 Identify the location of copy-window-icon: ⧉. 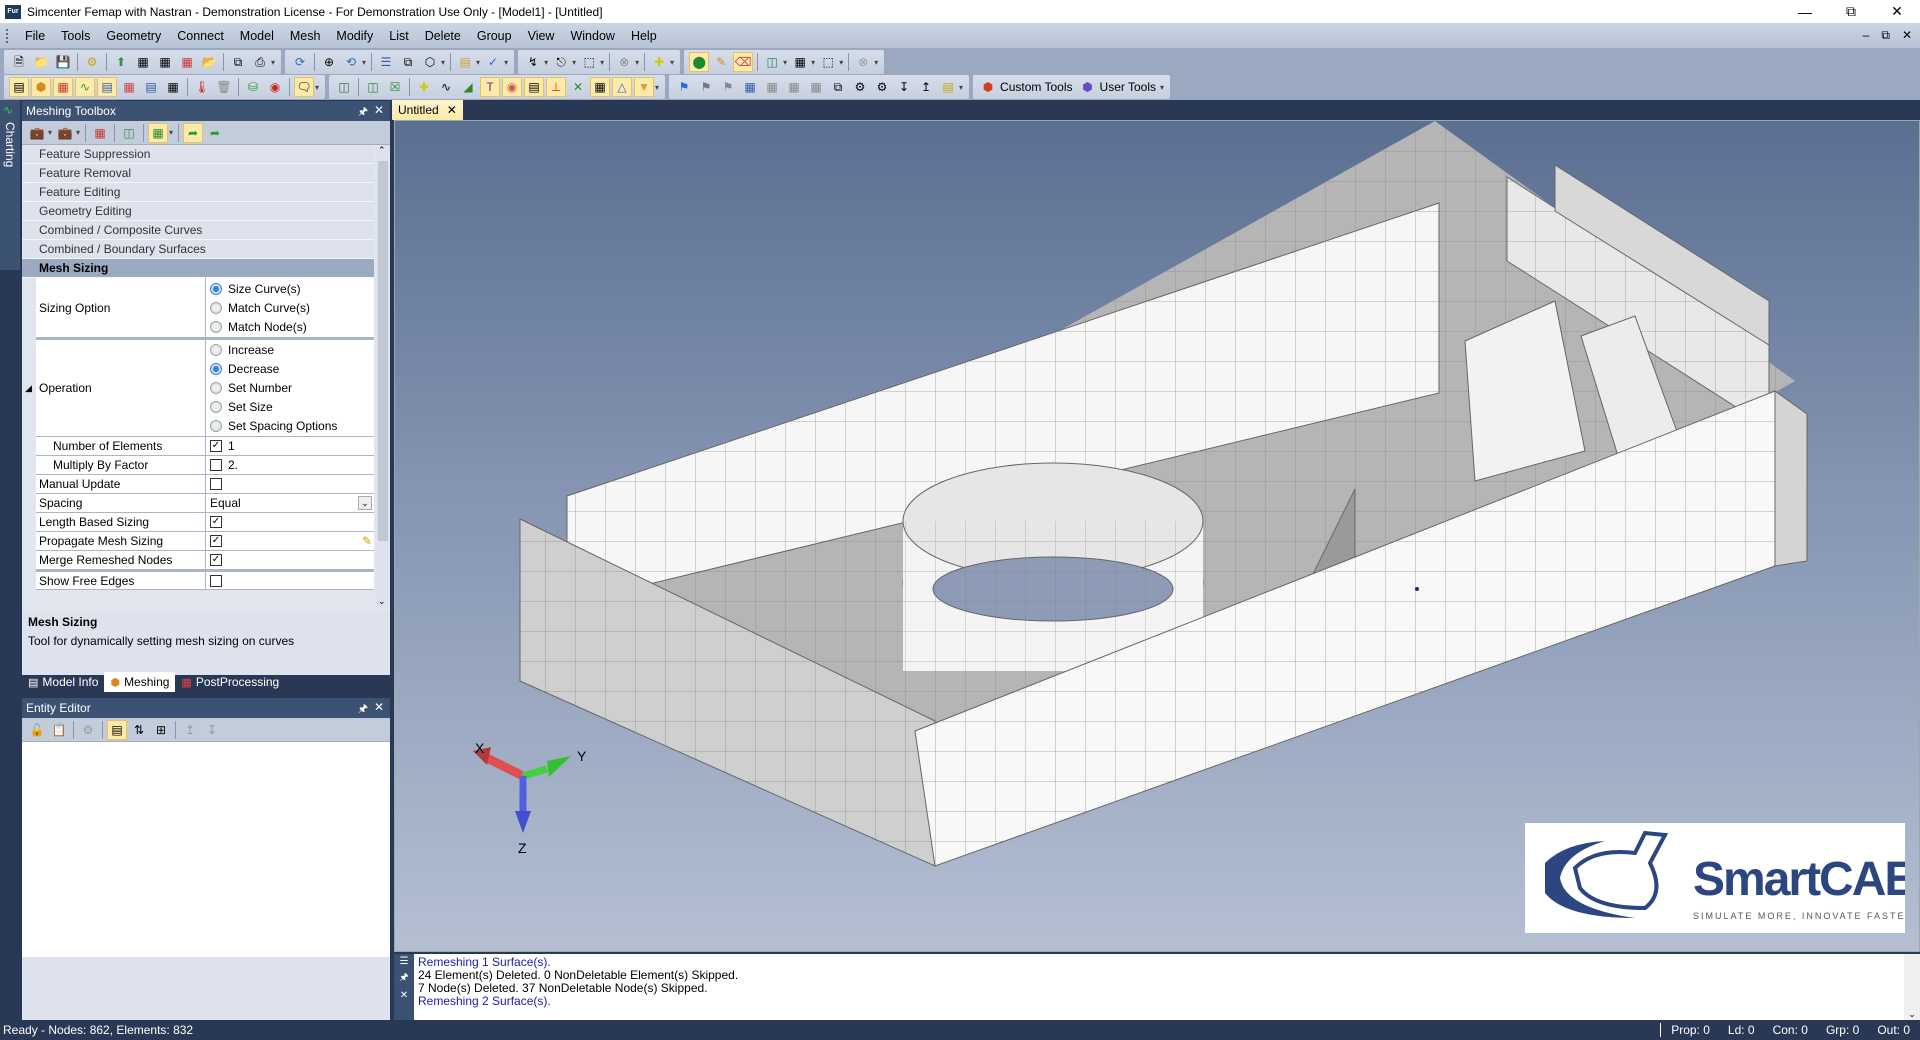
(838, 87).